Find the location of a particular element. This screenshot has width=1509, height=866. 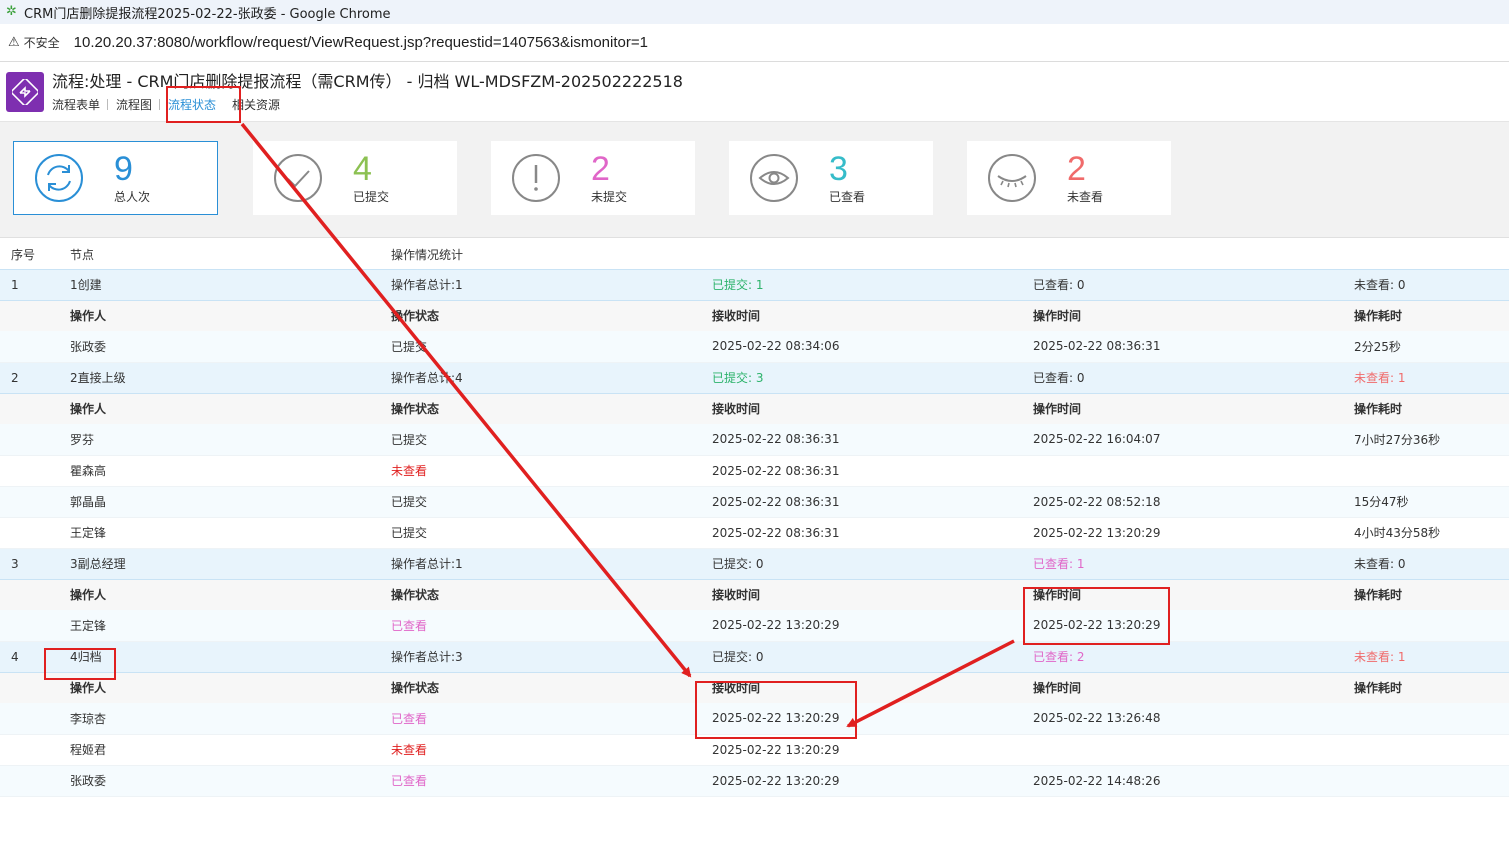

operator-duration: 15分47秒 is located at coordinates (1426, 502).